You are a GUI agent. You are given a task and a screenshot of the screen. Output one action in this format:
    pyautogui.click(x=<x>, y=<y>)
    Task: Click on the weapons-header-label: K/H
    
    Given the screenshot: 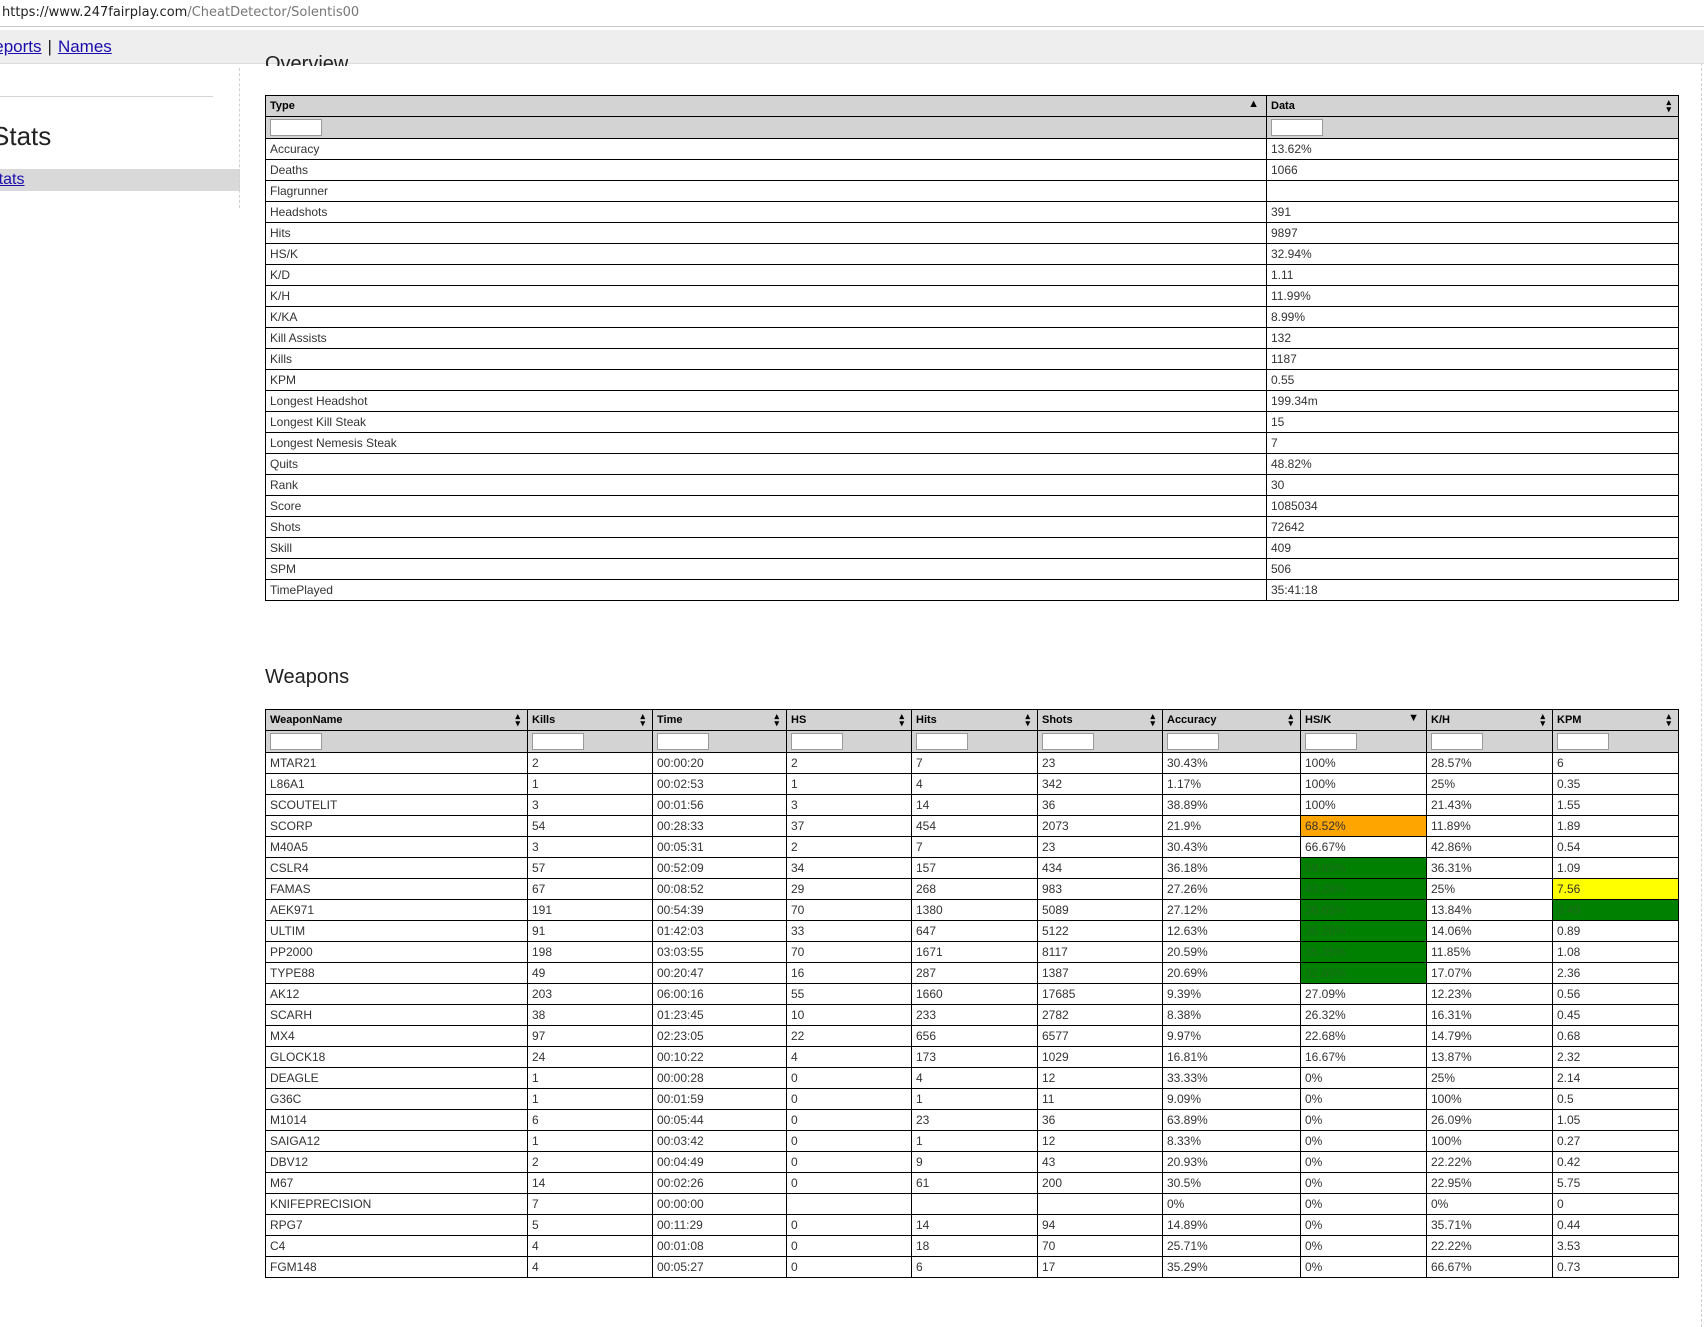 What is the action you would take?
    pyautogui.click(x=1440, y=720)
    